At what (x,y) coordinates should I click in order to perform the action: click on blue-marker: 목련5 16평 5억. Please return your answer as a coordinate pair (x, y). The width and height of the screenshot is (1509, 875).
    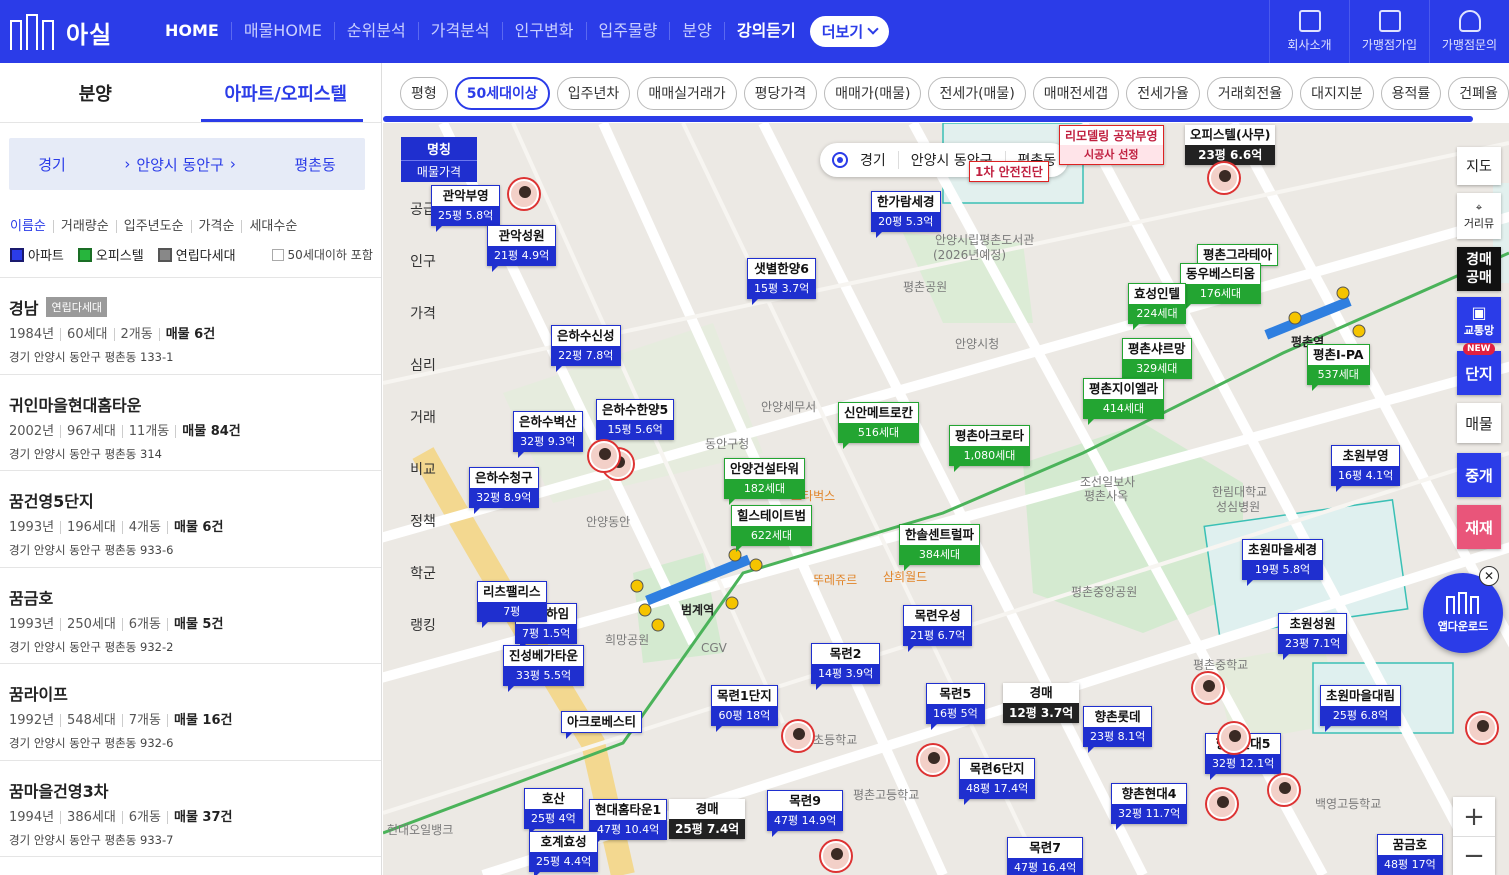
    Looking at the image, I should click on (955, 706).